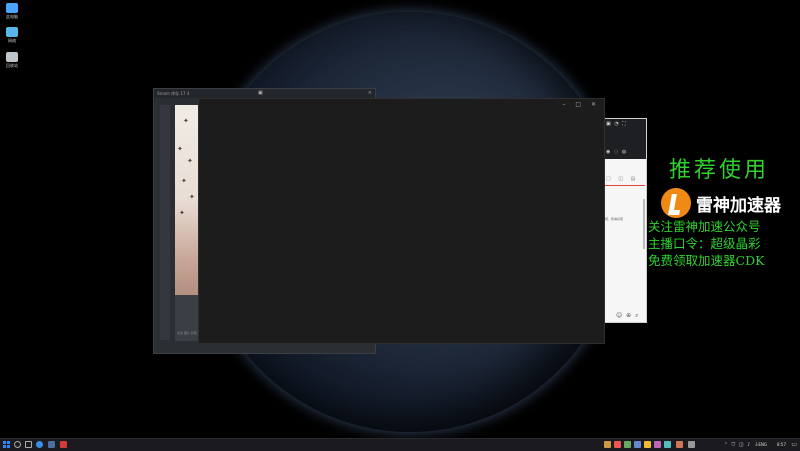  Describe the element at coordinates (12, 40) in the screenshot. I see `desktop-icon-label: 网络` at that location.